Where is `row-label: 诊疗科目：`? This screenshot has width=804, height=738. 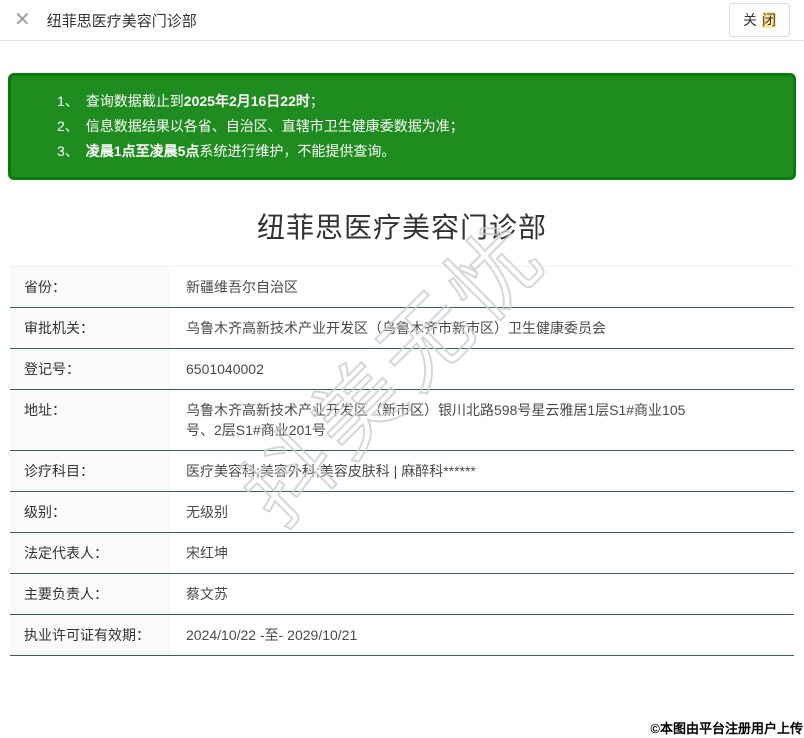 row-label: 诊疗科目： is located at coordinates (90, 471).